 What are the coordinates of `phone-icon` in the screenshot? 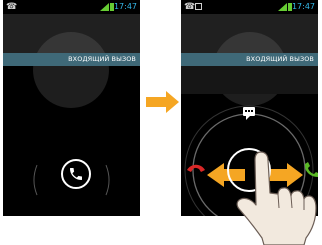 It's located at (76, 174).